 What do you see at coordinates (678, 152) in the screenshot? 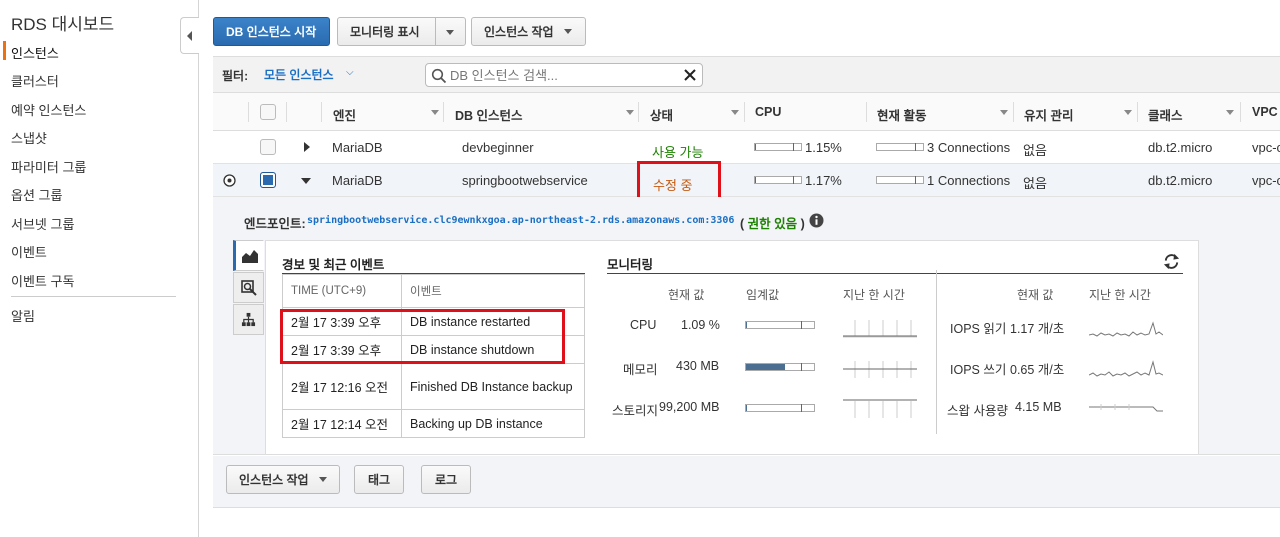
I see `cell-status: 사용 가능` at bounding box center [678, 152].